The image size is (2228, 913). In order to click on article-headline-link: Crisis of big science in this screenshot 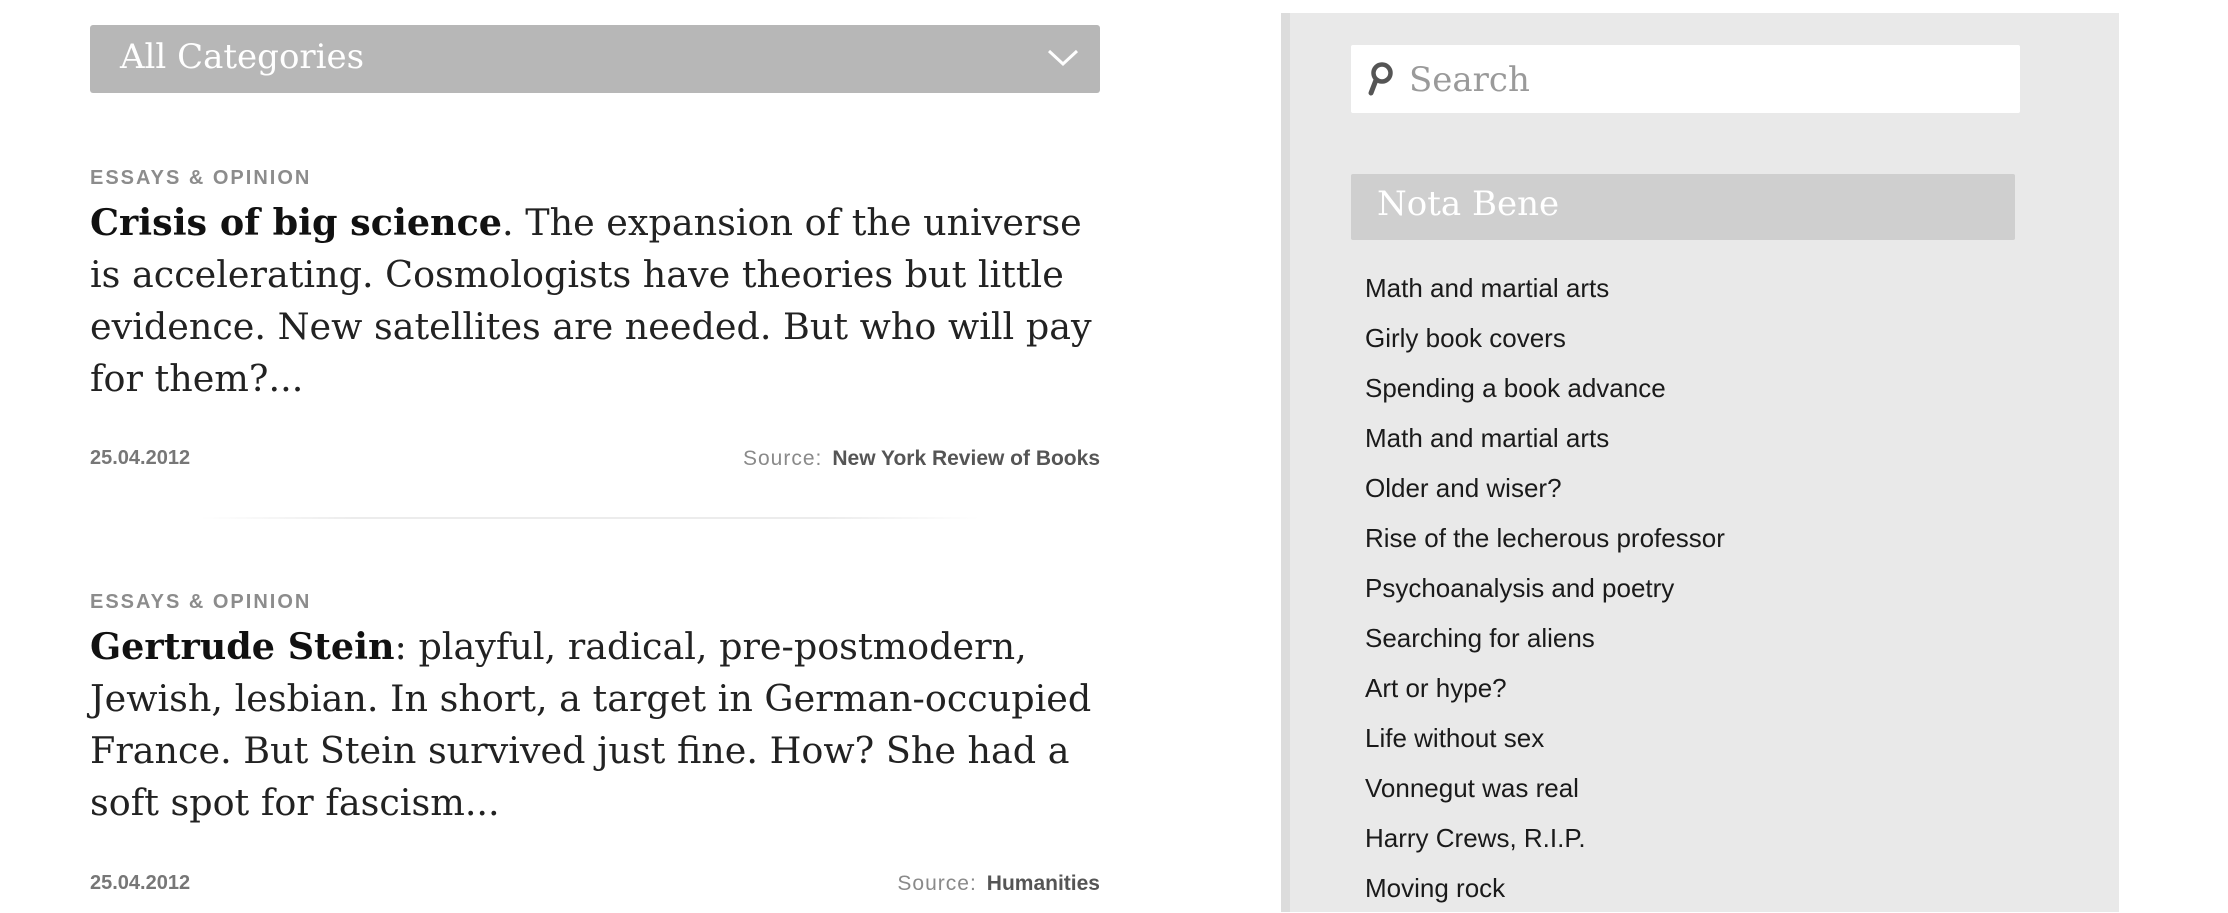, I will do `click(296, 222)`.